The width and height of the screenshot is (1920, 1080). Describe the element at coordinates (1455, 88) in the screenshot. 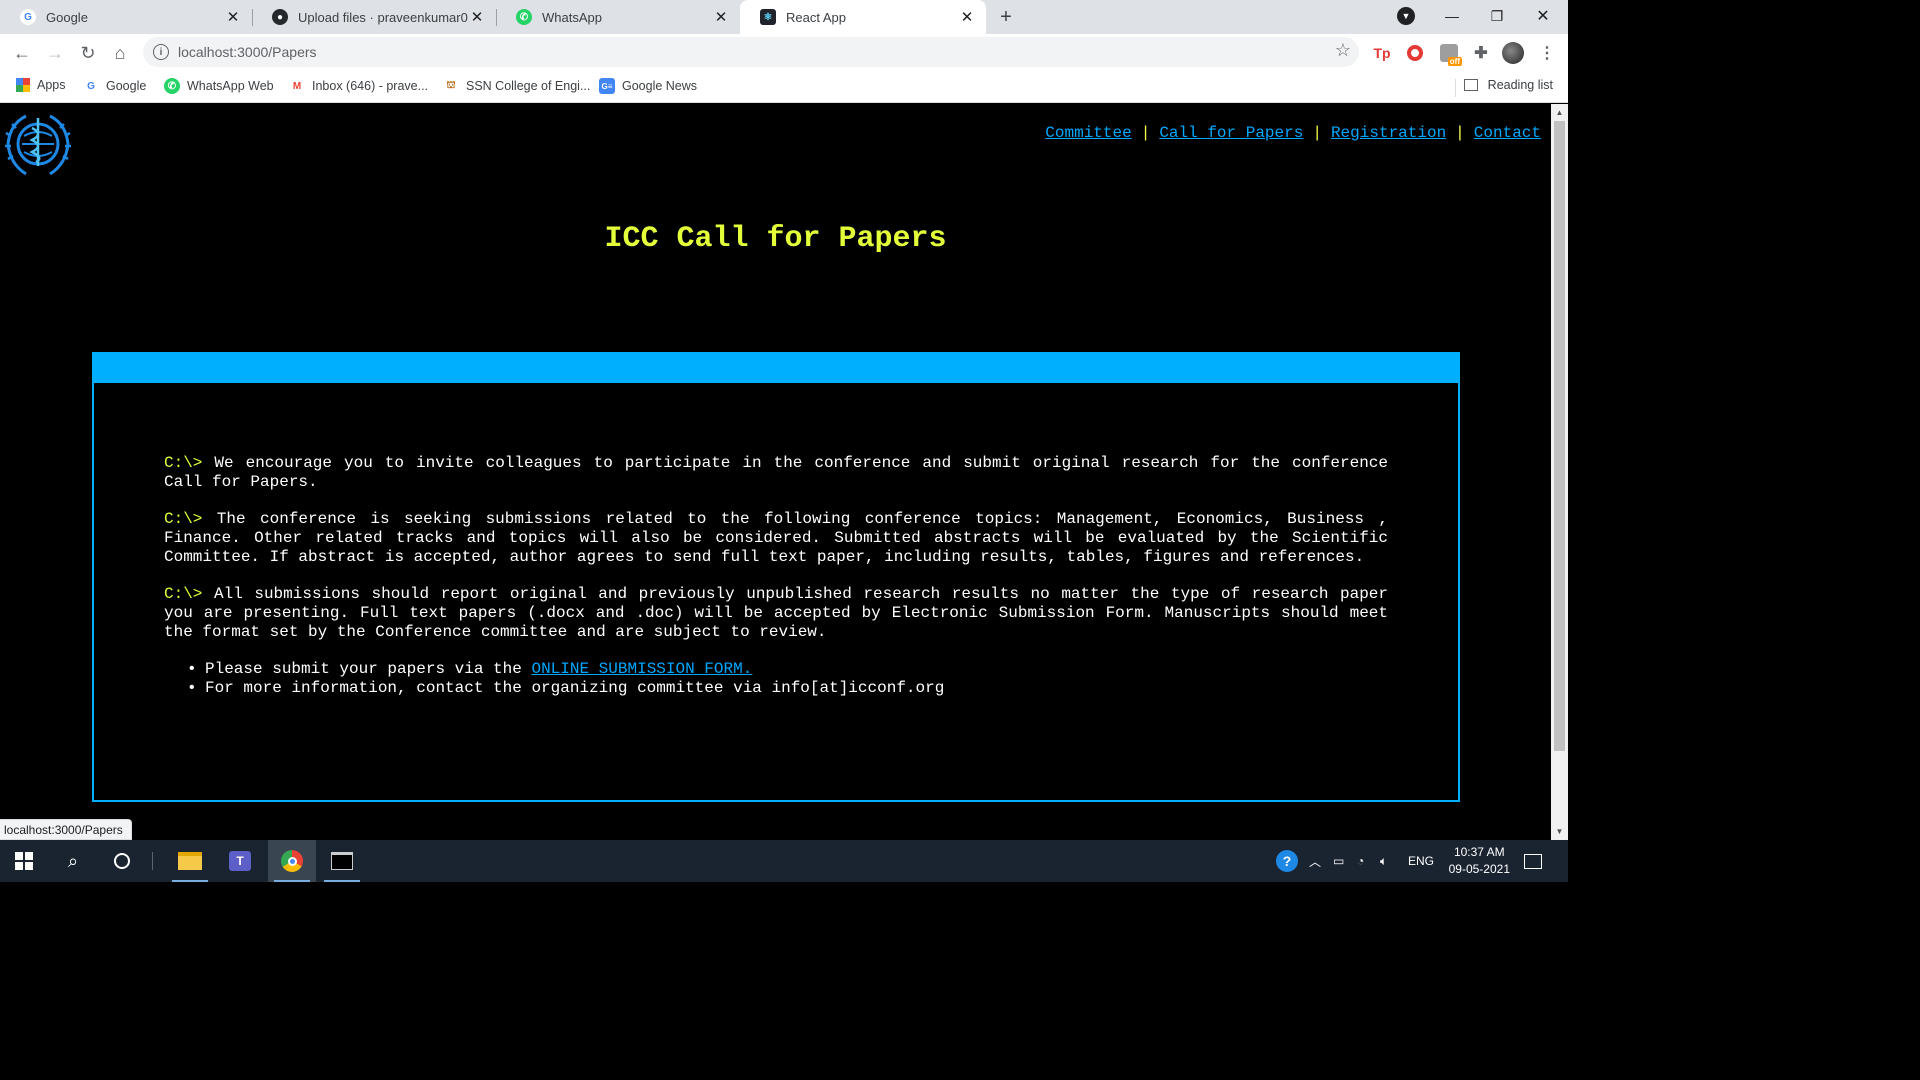

I see `bookmarks-divider` at that location.